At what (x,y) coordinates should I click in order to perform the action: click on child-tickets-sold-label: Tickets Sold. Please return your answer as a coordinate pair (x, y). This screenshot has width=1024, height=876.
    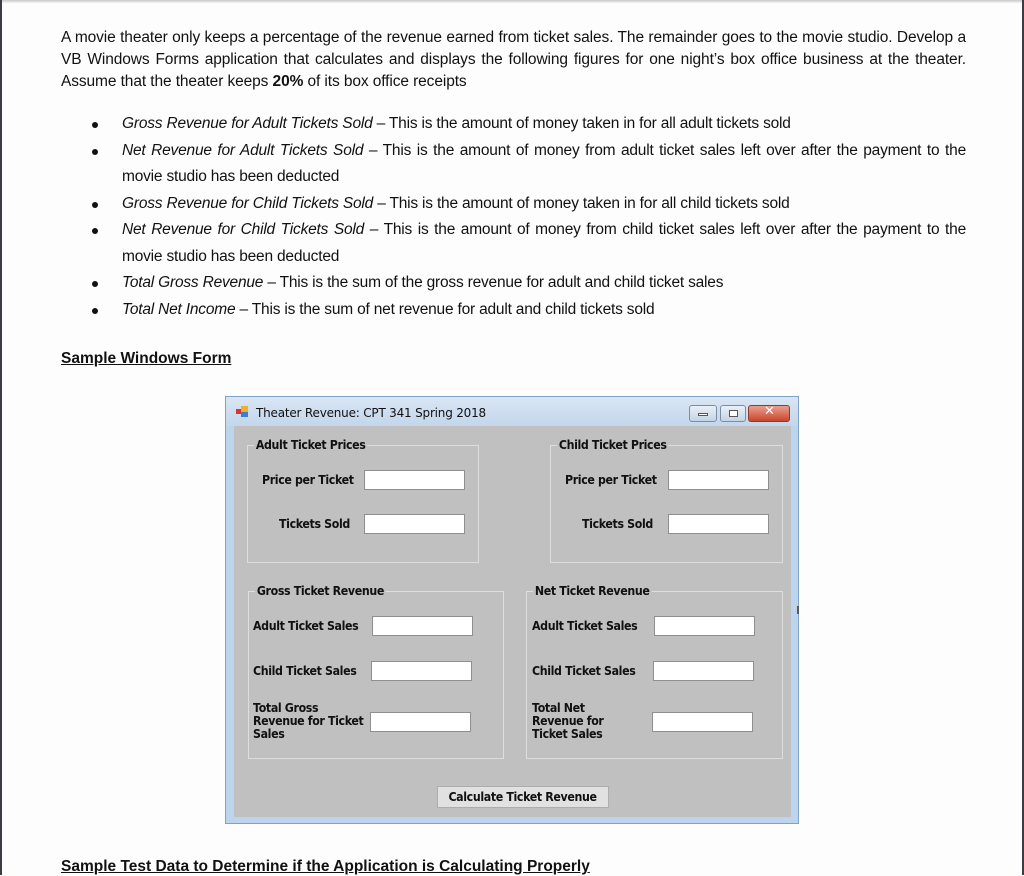
    Looking at the image, I should click on (617, 524).